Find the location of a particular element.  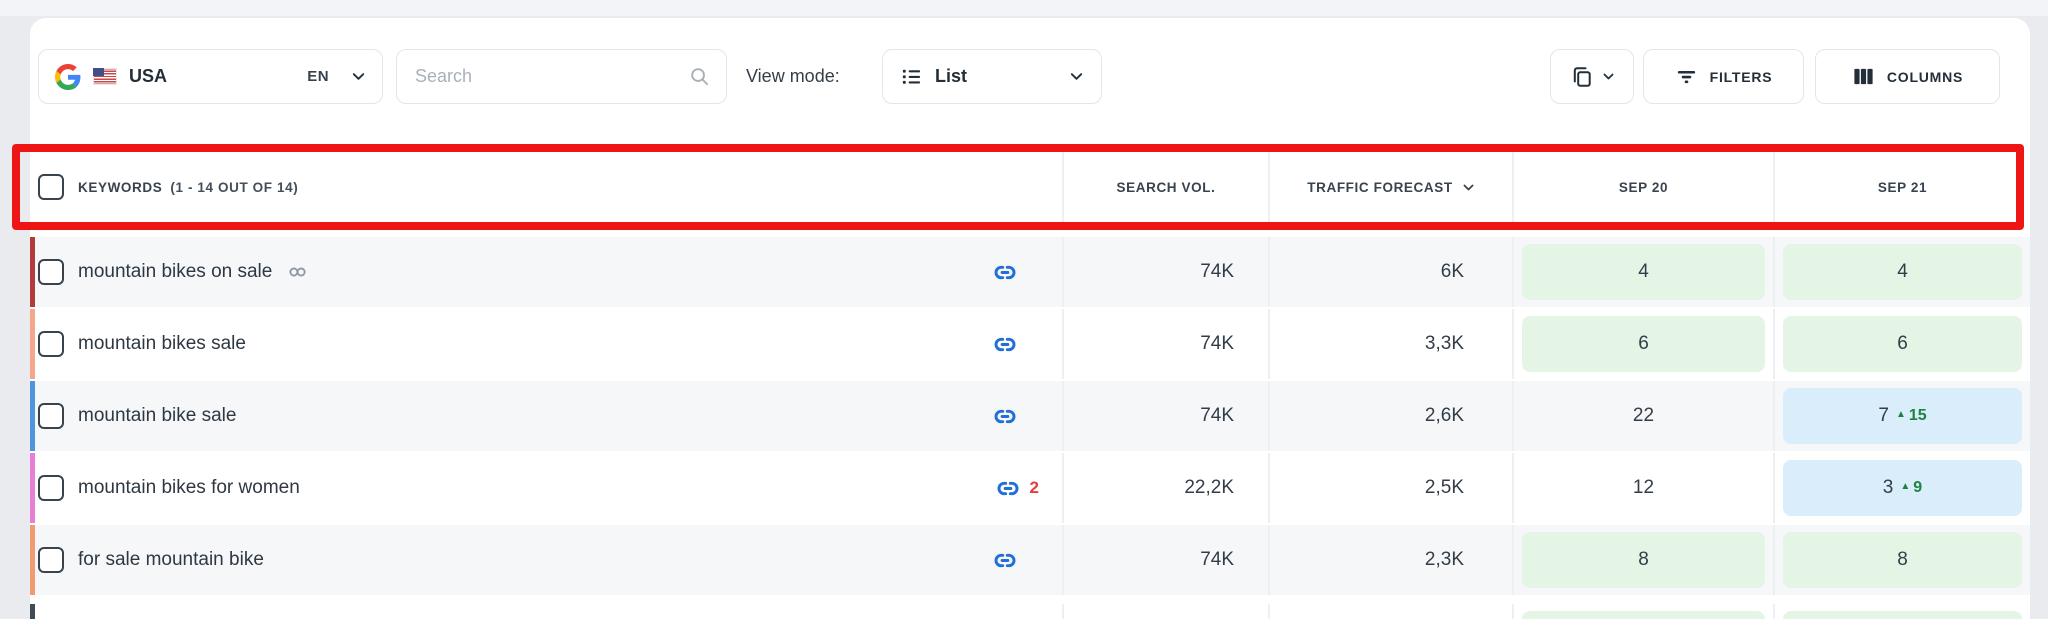

keywords-range-label: (1 - 14 OUT OF 14) is located at coordinates (234, 187).